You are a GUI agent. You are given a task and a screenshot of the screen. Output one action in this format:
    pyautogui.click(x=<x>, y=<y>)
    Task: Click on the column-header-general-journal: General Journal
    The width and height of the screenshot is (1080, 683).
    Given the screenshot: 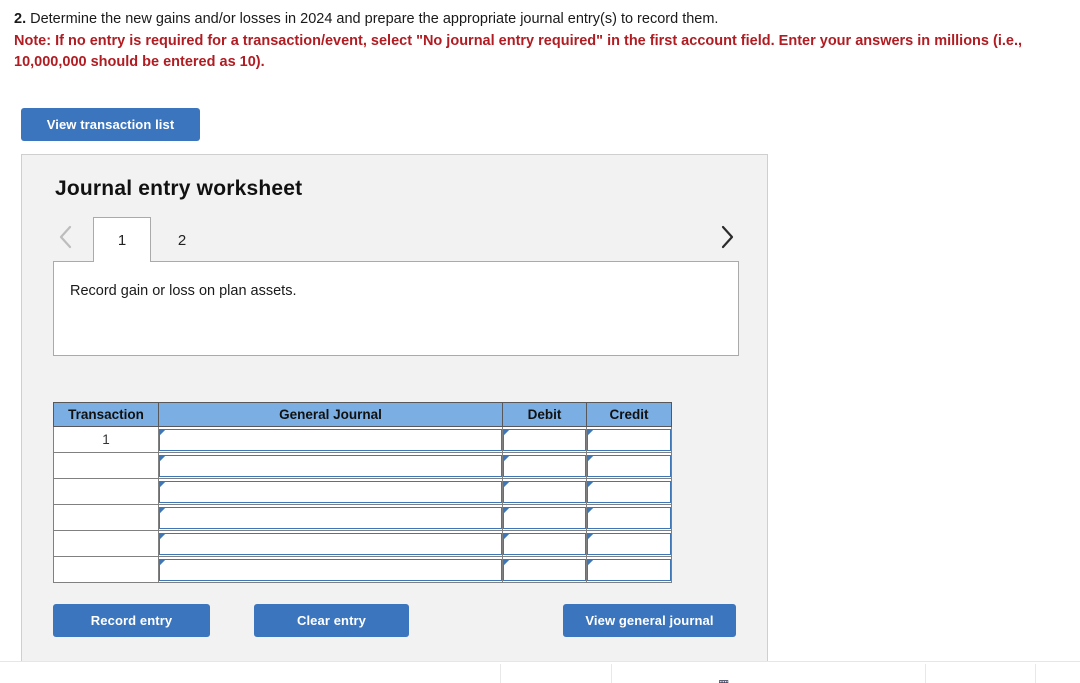 What is the action you would take?
    pyautogui.click(x=330, y=414)
    